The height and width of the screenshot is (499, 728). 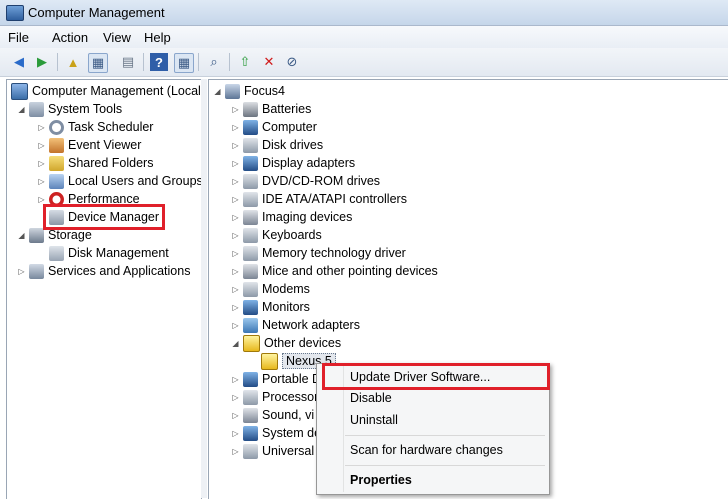 What do you see at coordinates (204, 288) in the screenshot?
I see `pane-splitter` at bounding box center [204, 288].